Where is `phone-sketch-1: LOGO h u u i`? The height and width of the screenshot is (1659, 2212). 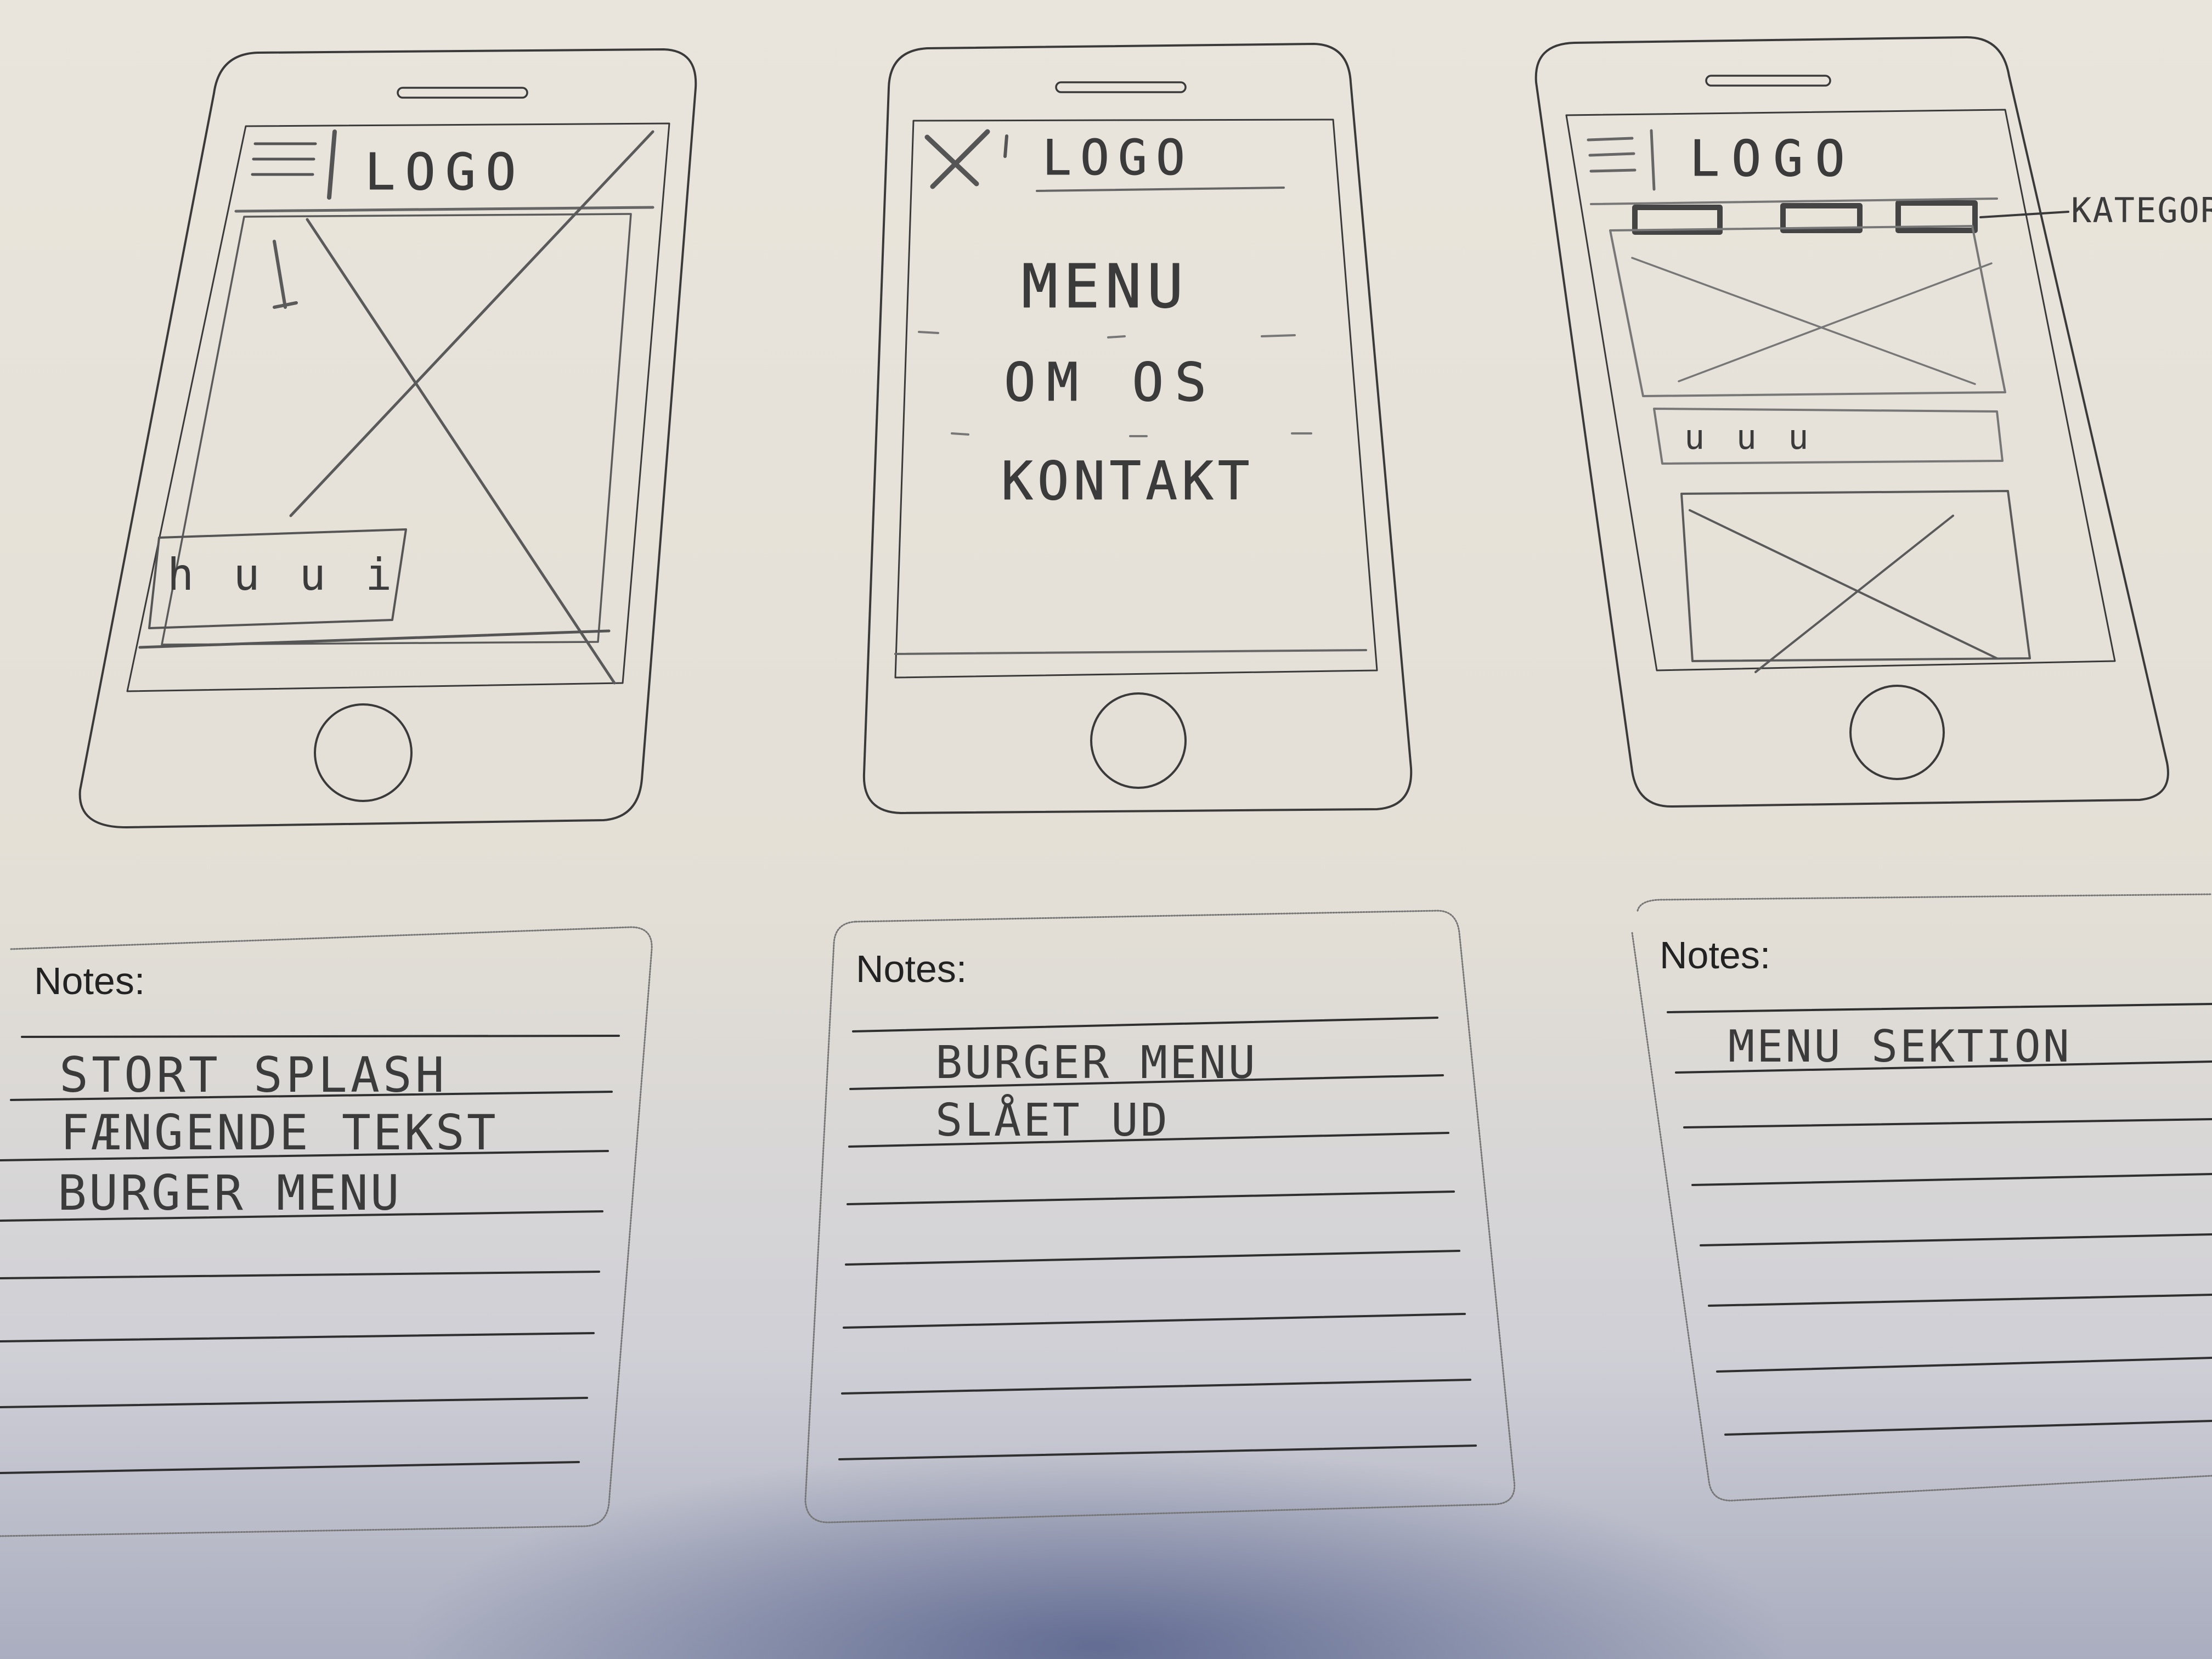
phone-sketch-1: LOGO h u u i is located at coordinates (387, 438).